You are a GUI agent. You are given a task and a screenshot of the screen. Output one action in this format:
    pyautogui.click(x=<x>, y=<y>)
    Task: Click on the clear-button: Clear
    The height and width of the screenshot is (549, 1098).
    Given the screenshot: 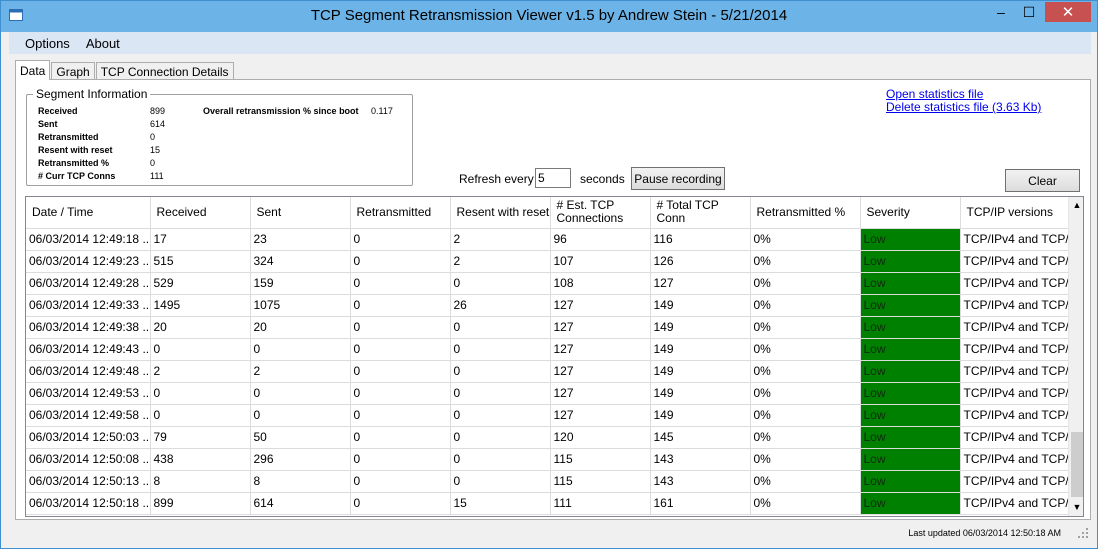 What is the action you would take?
    pyautogui.click(x=1042, y=180)
    